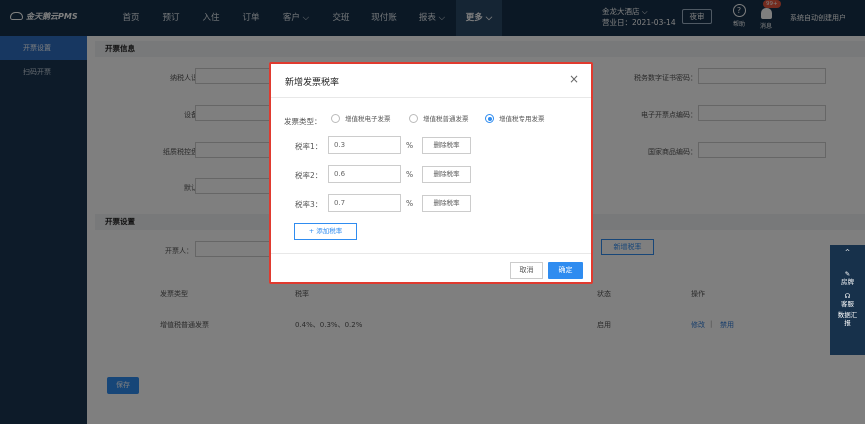  I want to click on right-toolbar: ^ ✎ 房牌 ☊ 客服 数据汇报, so click(847, 300).